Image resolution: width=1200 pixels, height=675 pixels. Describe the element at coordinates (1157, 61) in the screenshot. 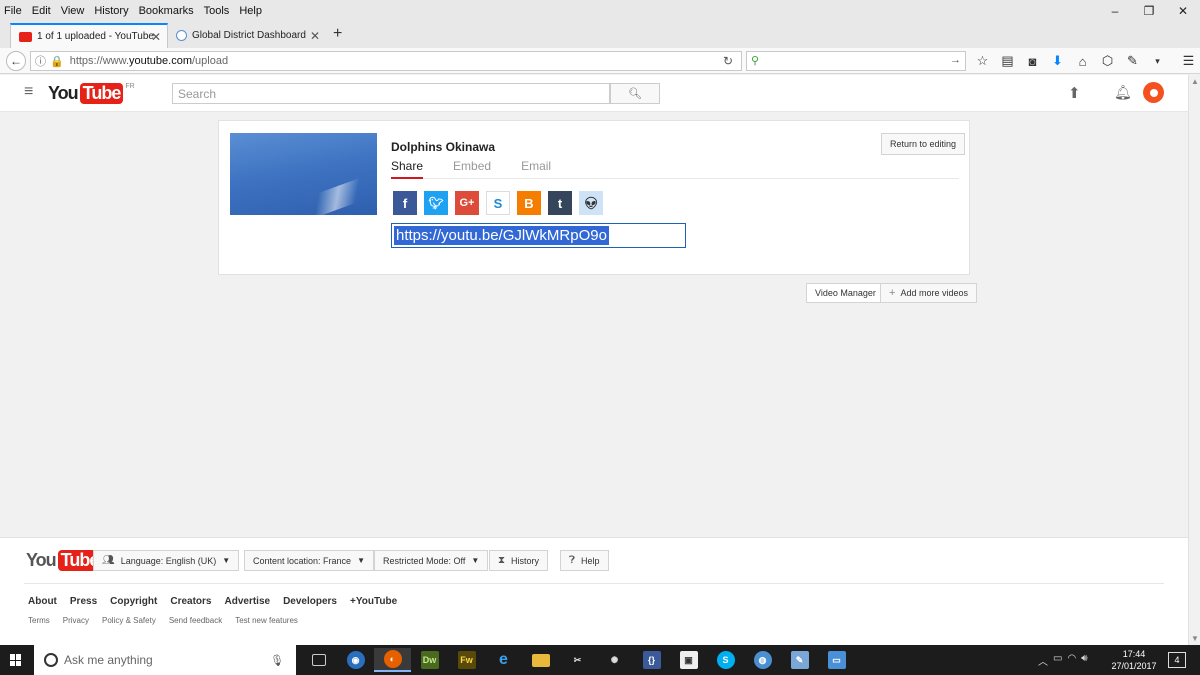

I see `overflow-chevron-icon: ▾` at that location.